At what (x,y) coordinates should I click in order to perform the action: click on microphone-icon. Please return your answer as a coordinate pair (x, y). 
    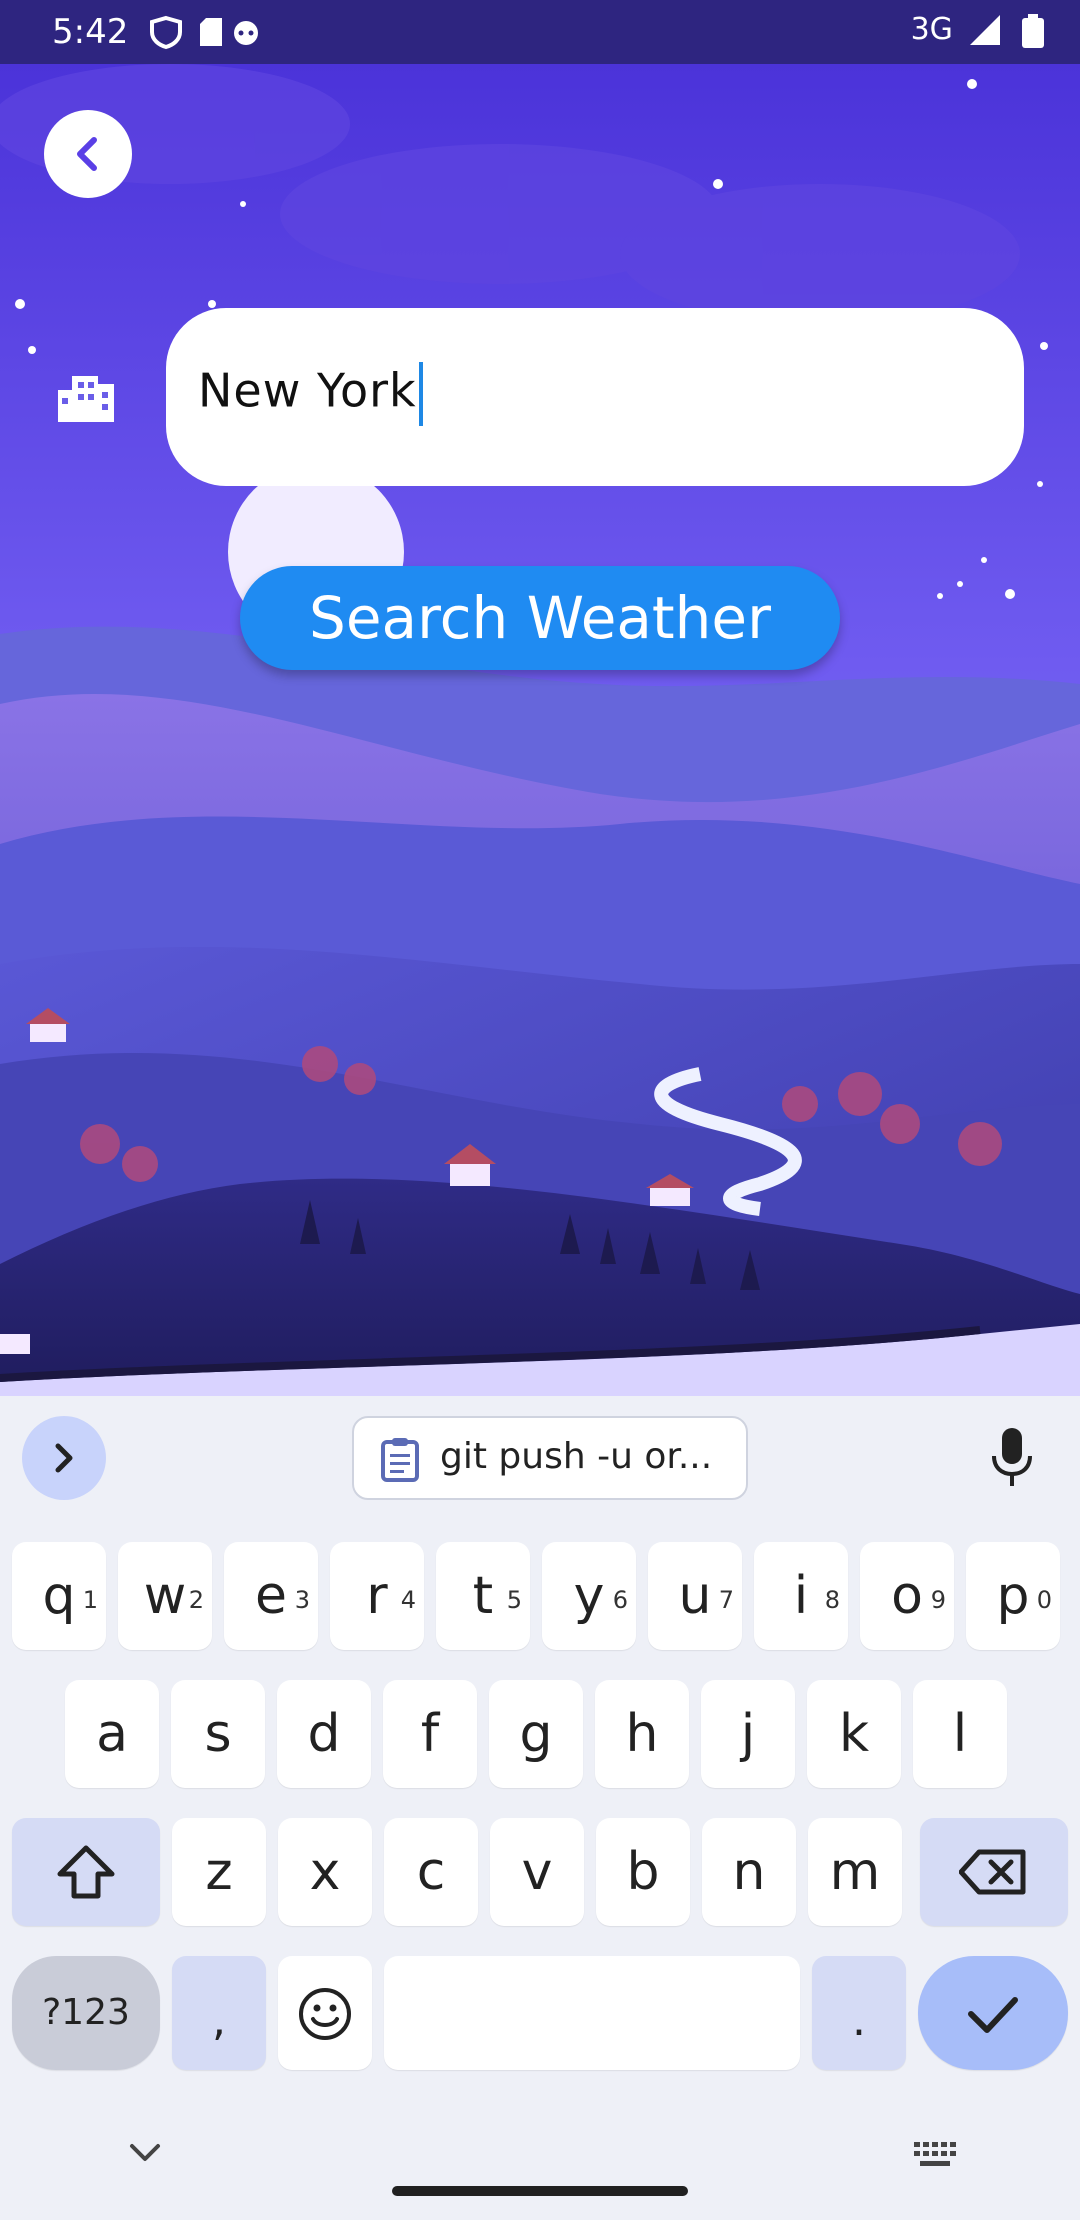
    Looking at the image, I should click on (1012, 1457).